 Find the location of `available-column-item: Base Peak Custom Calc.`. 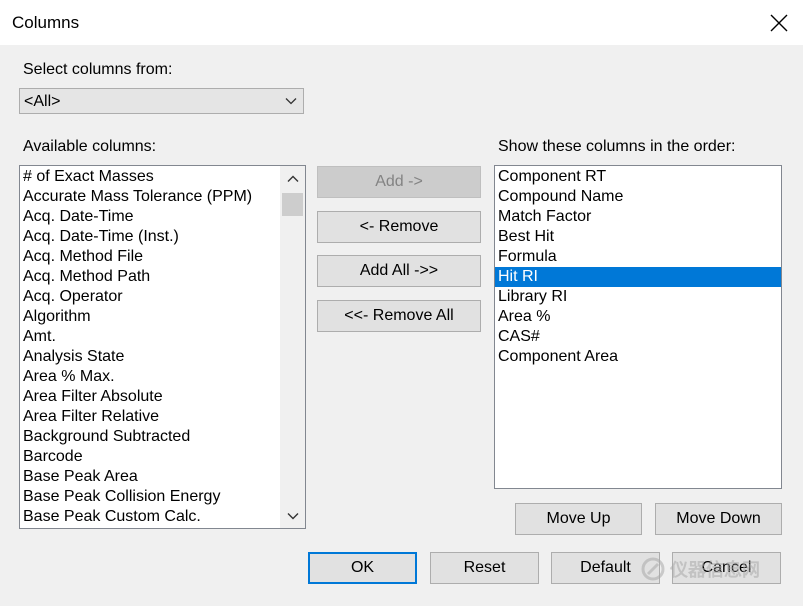

available-column-item: Base Peak Custom Calc. is located at coordinates (162, 517).